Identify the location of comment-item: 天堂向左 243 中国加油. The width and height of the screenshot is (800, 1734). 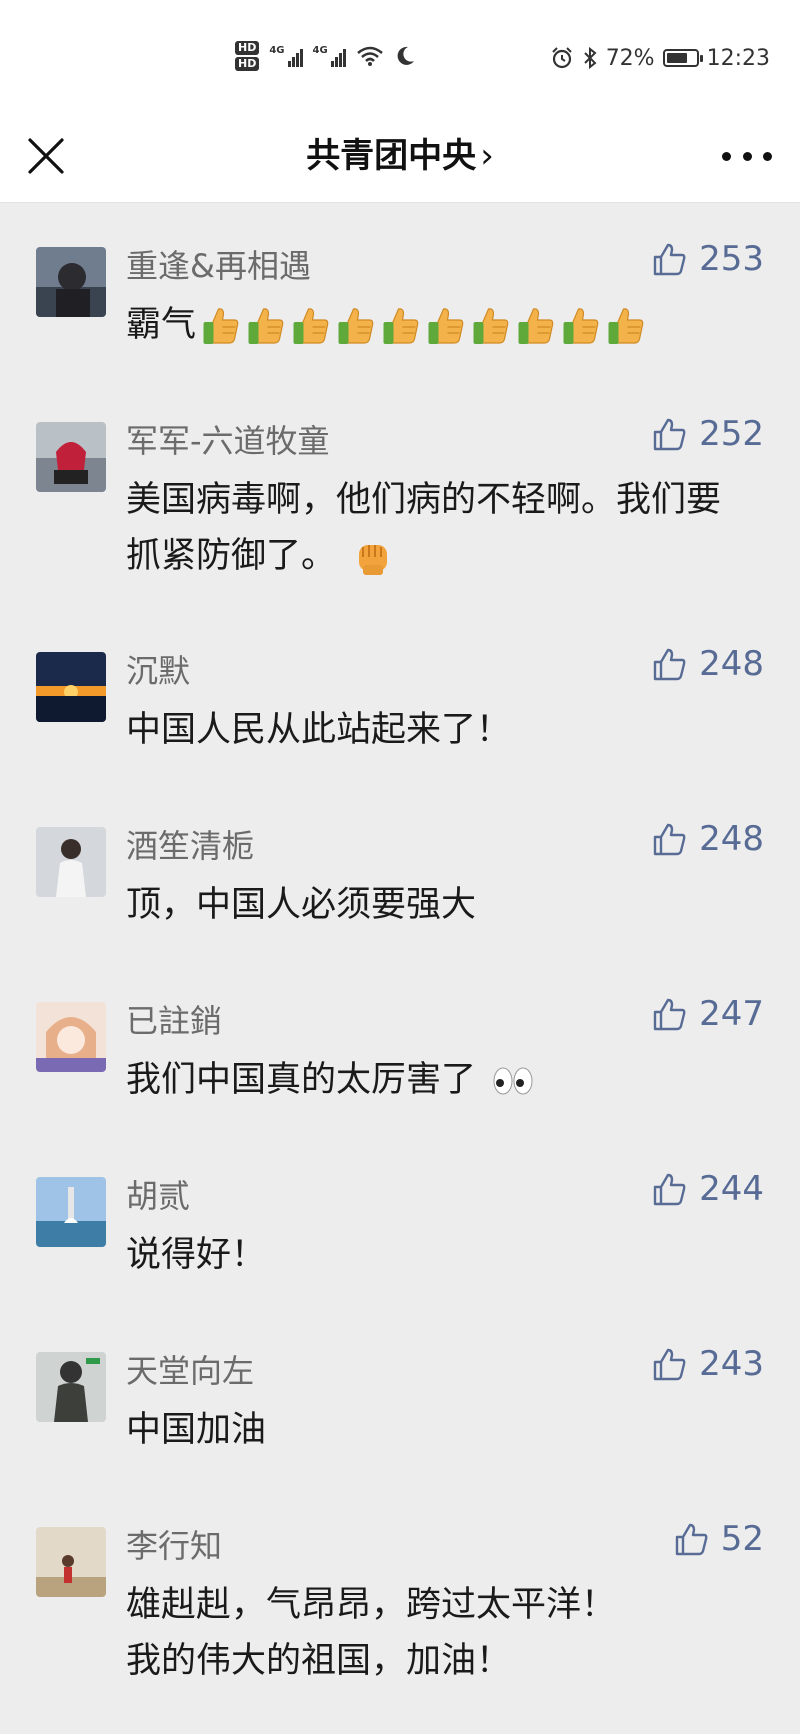
(400, 1395).